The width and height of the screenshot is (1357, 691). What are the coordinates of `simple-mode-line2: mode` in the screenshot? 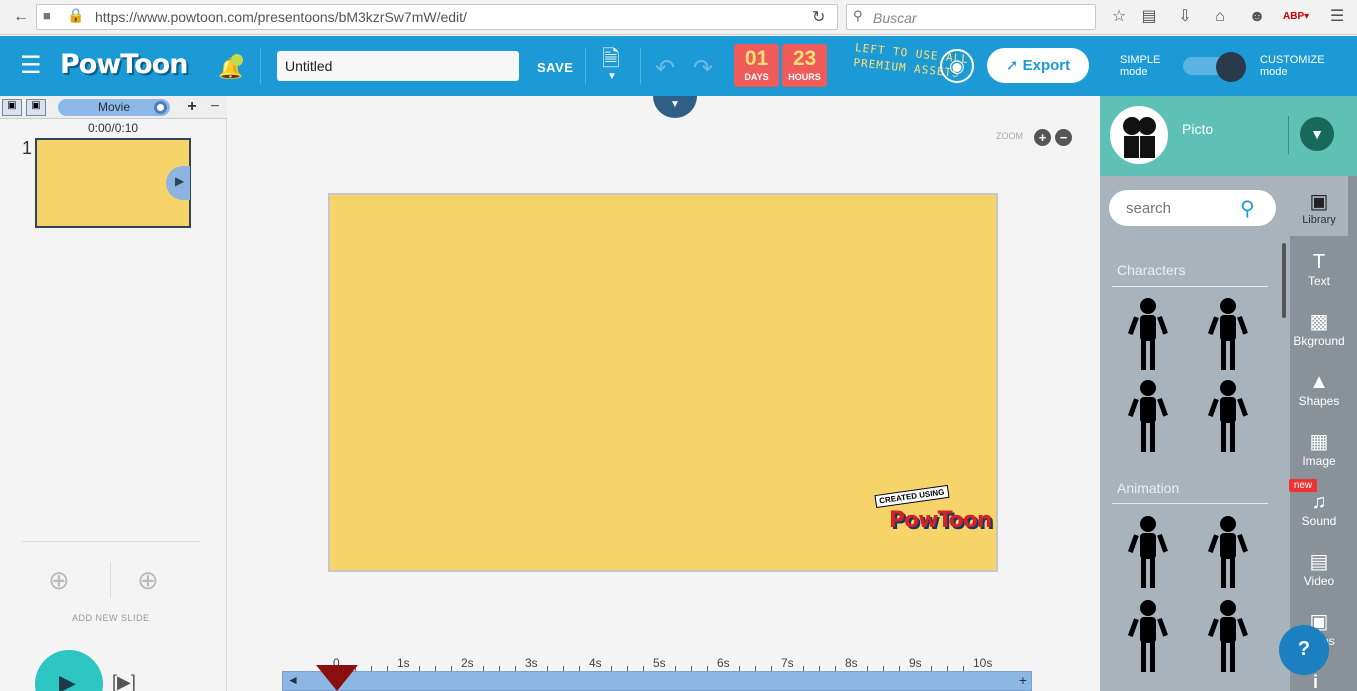 It's located at (1134, 72).